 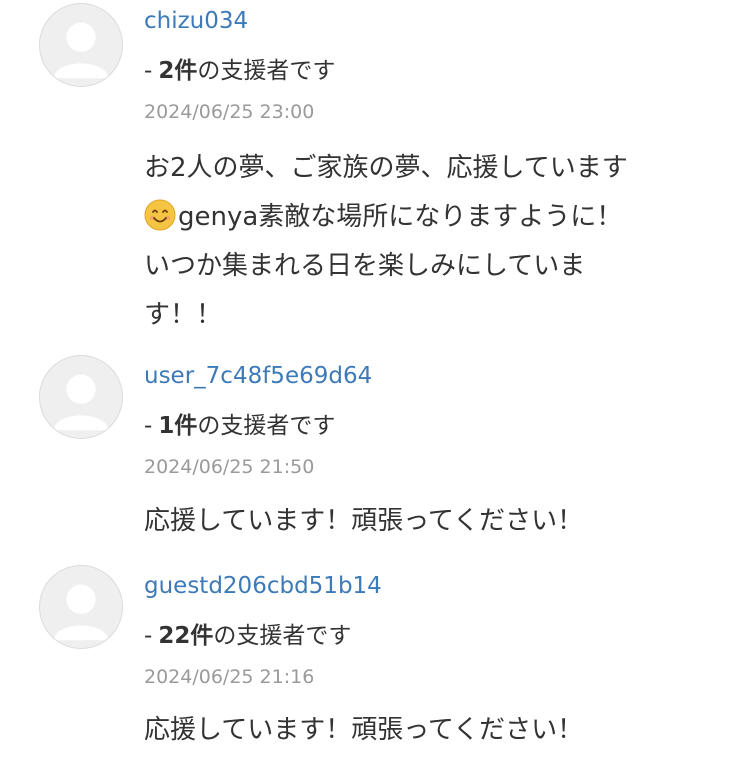 I want to click on smiling-face-emoji-icon, so click(x=160, y=215).